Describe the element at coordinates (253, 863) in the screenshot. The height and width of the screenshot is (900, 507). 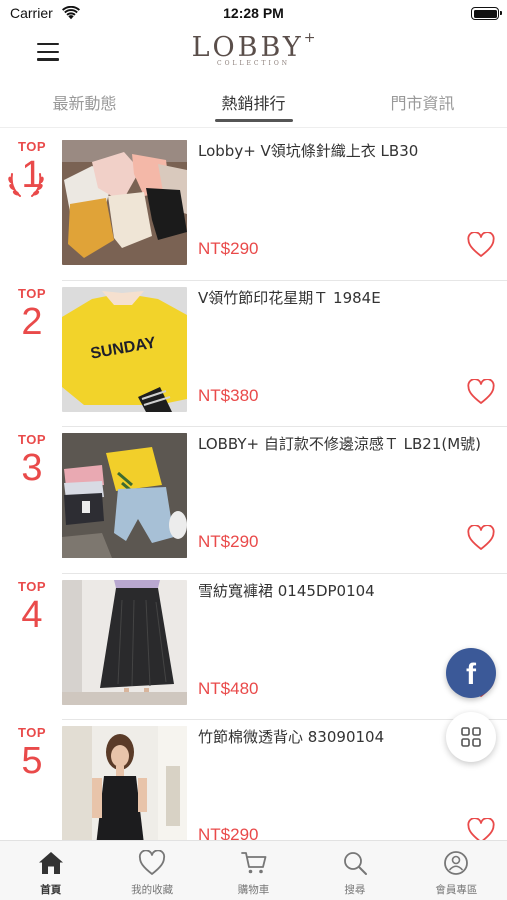
I see `cart-icon` at that location.